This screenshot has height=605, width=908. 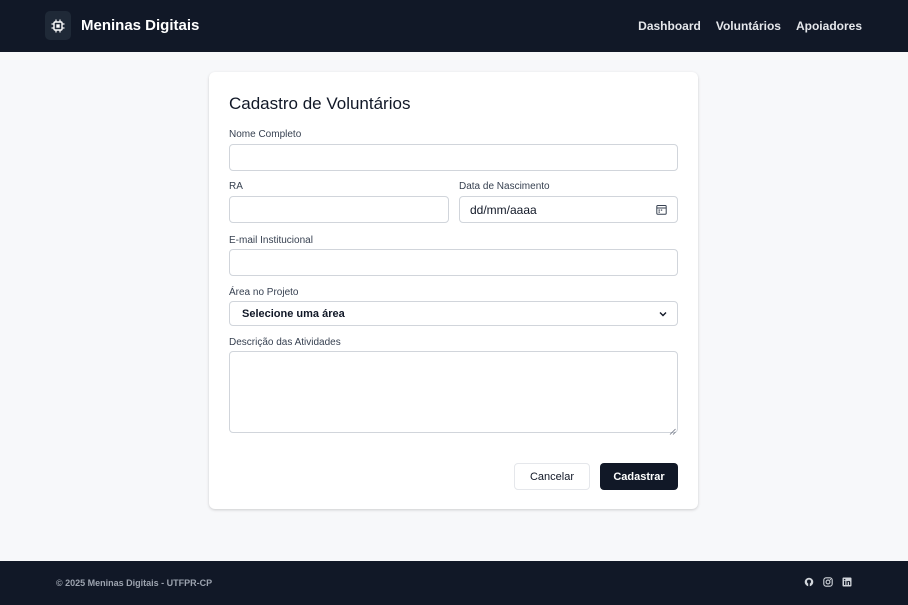 What do you see at coordinates (285, 342) in the screenshot?
I see `description-label: Descrição das Atividades` at bounding box center [285, 342].